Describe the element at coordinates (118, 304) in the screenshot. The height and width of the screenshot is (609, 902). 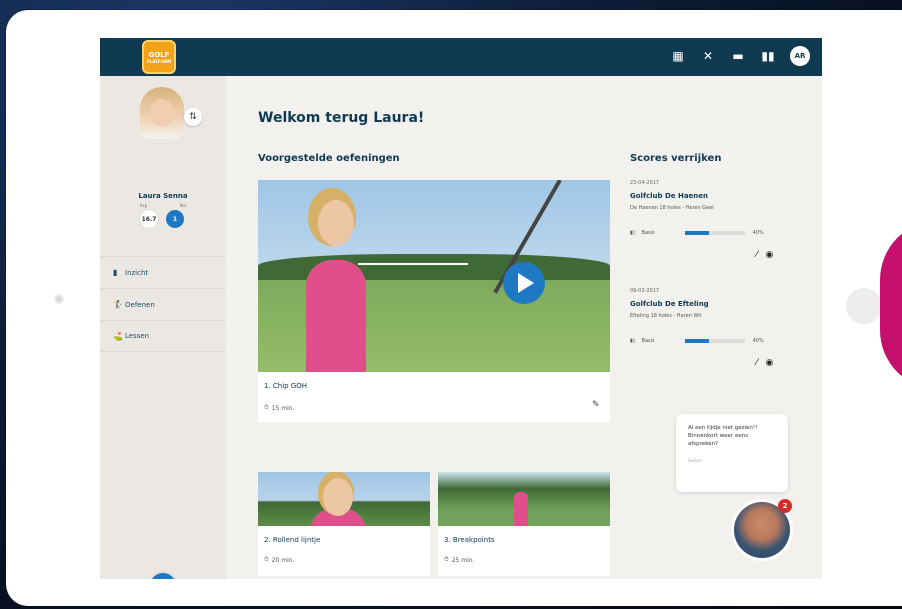
I see `golf-tee-icon: 🏌` at that location.